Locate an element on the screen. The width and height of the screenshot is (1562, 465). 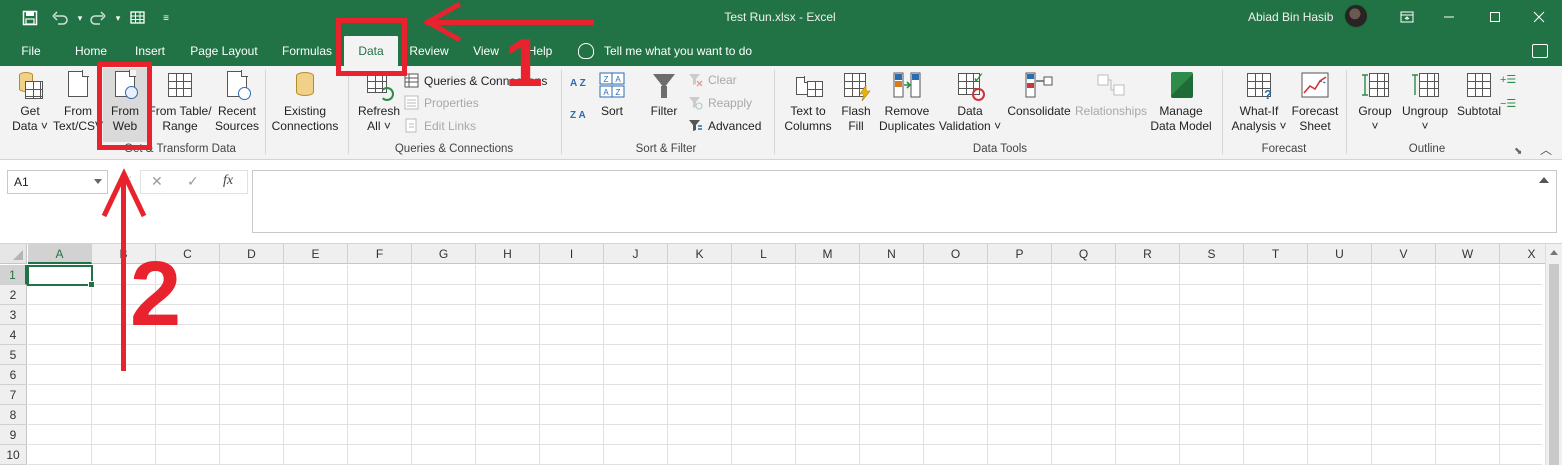
existing-connections-button: Existing Connections is located at coordinates (305, 105).